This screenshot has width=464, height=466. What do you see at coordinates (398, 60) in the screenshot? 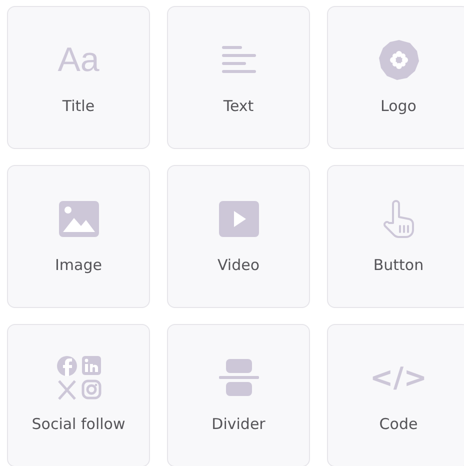
I see `flower-badge-icon` at bounding box center [398, 60].